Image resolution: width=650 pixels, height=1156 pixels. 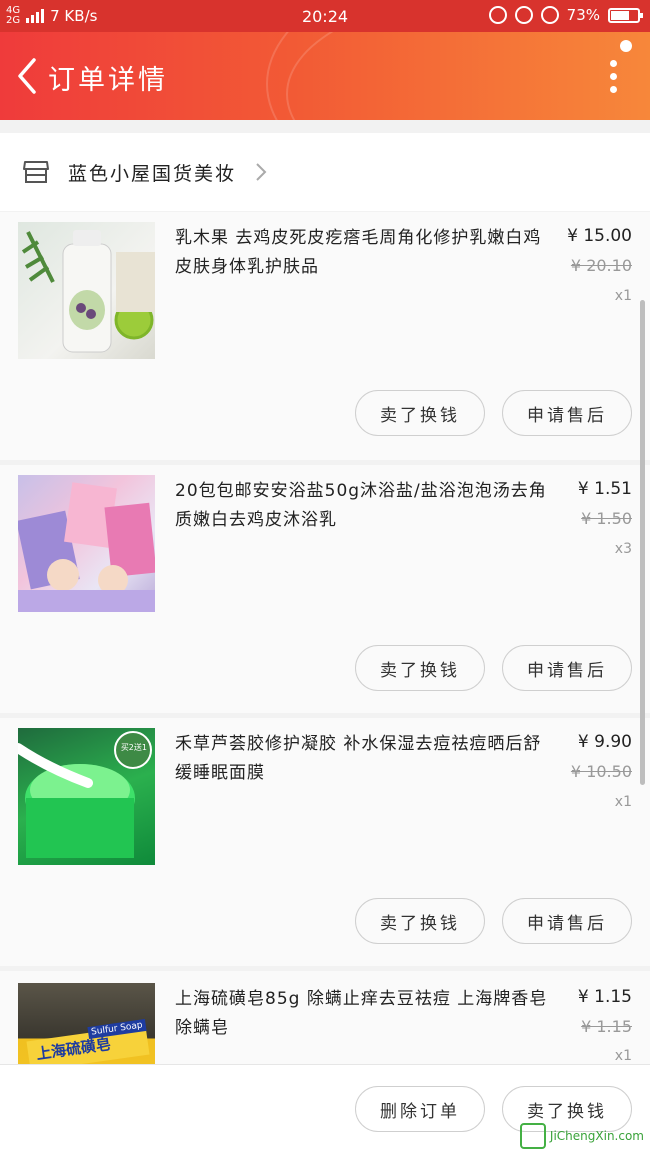 I want to click on scrollbar, so click(x=642, y=542).